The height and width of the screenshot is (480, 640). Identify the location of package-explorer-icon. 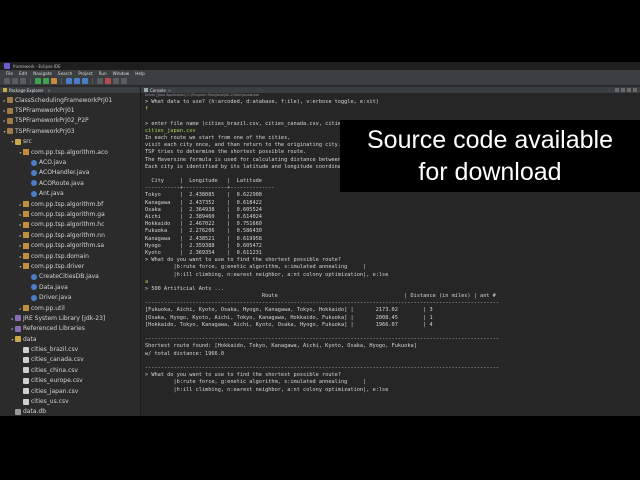
(5, 90).